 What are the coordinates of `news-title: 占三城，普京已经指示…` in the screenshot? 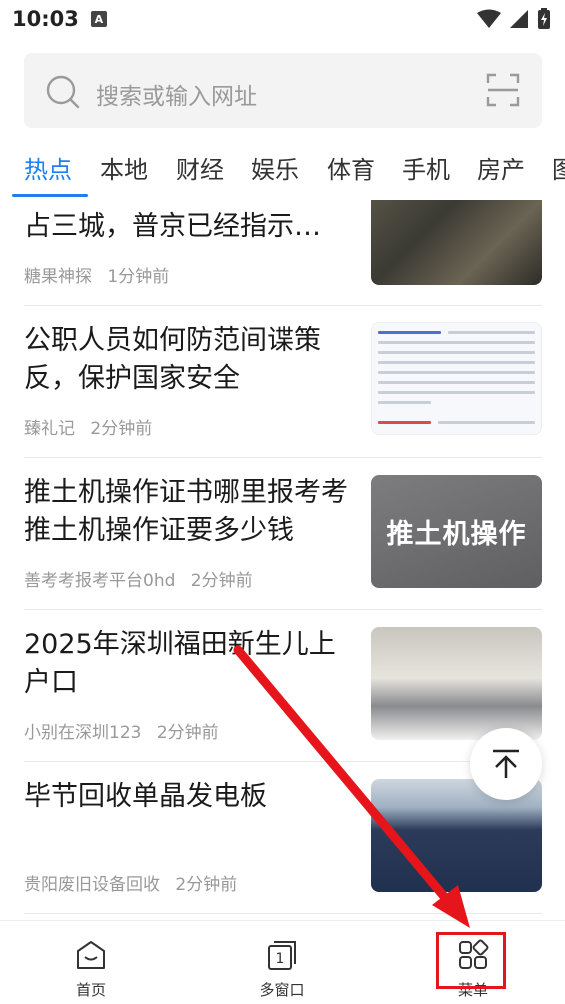 It's located at (172, 226).